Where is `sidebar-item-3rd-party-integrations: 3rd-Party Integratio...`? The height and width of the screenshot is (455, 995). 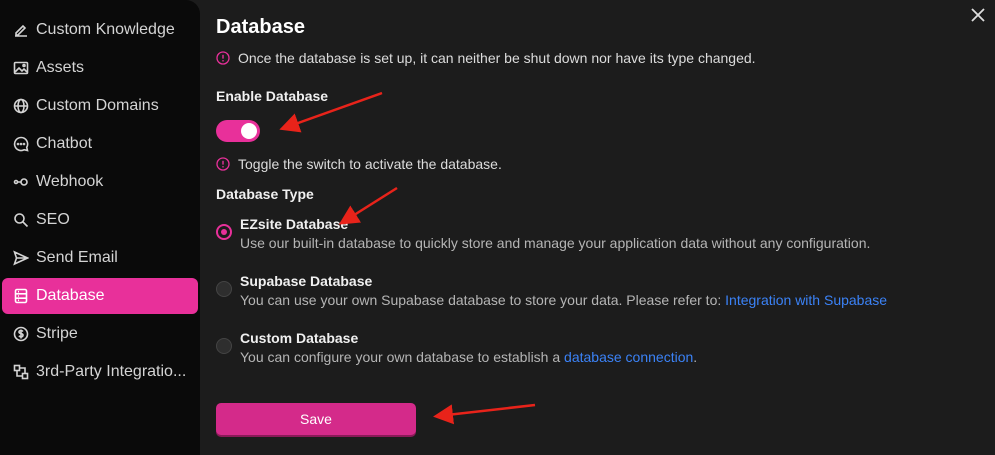
sidebar-item-3rd-party-integrations: 3rd-Party Integratio... is located at coordinates (100, 372).